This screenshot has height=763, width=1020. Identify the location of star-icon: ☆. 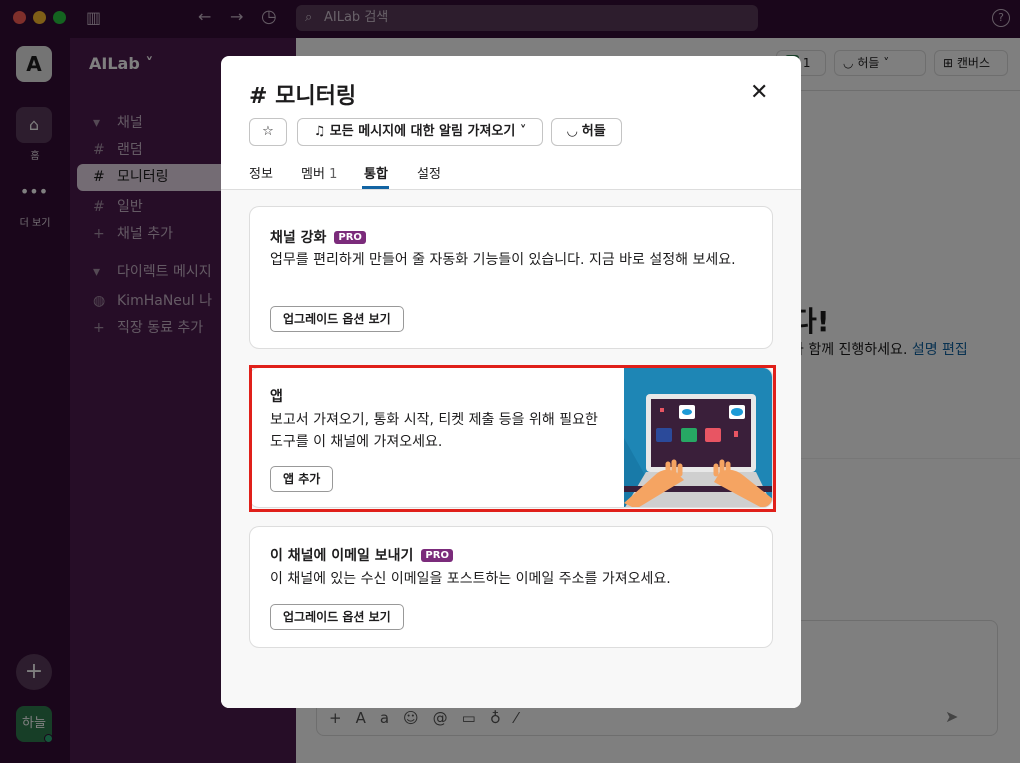
(268, 131).